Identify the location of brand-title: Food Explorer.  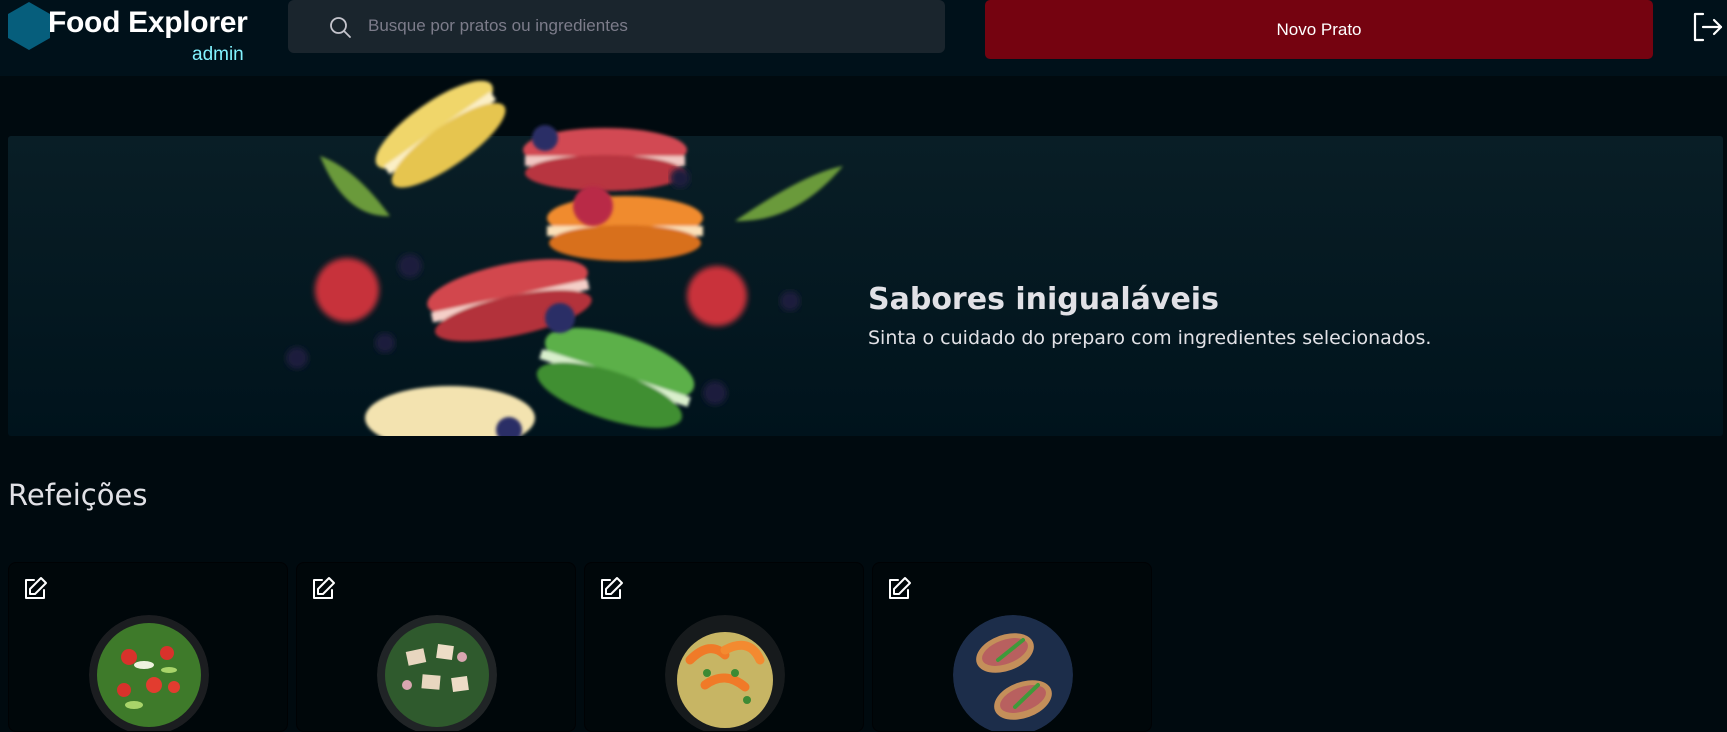
(148, 23).